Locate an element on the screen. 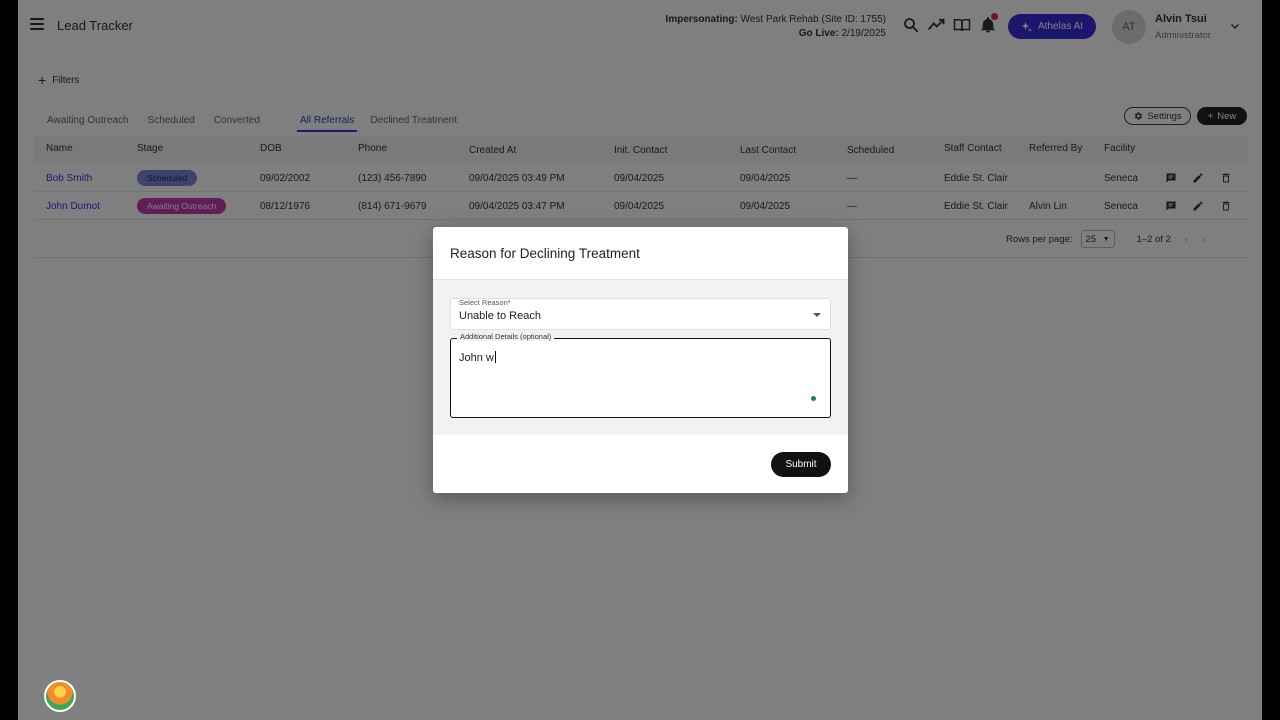 The height and width of the screenshot is (720, 1280). status-dot-icon is located at coordinates (813, 398).